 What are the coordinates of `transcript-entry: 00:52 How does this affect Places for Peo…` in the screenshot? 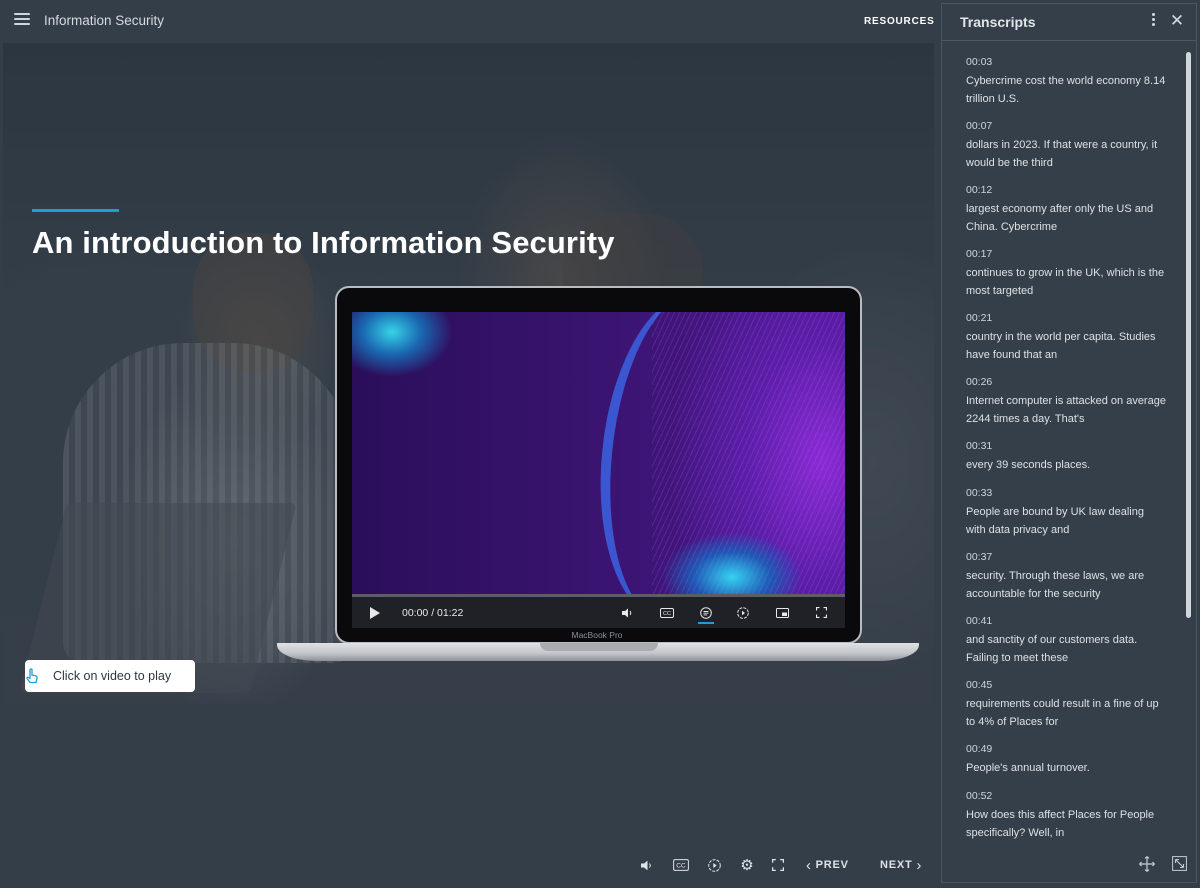 It's located at (1066, 821).